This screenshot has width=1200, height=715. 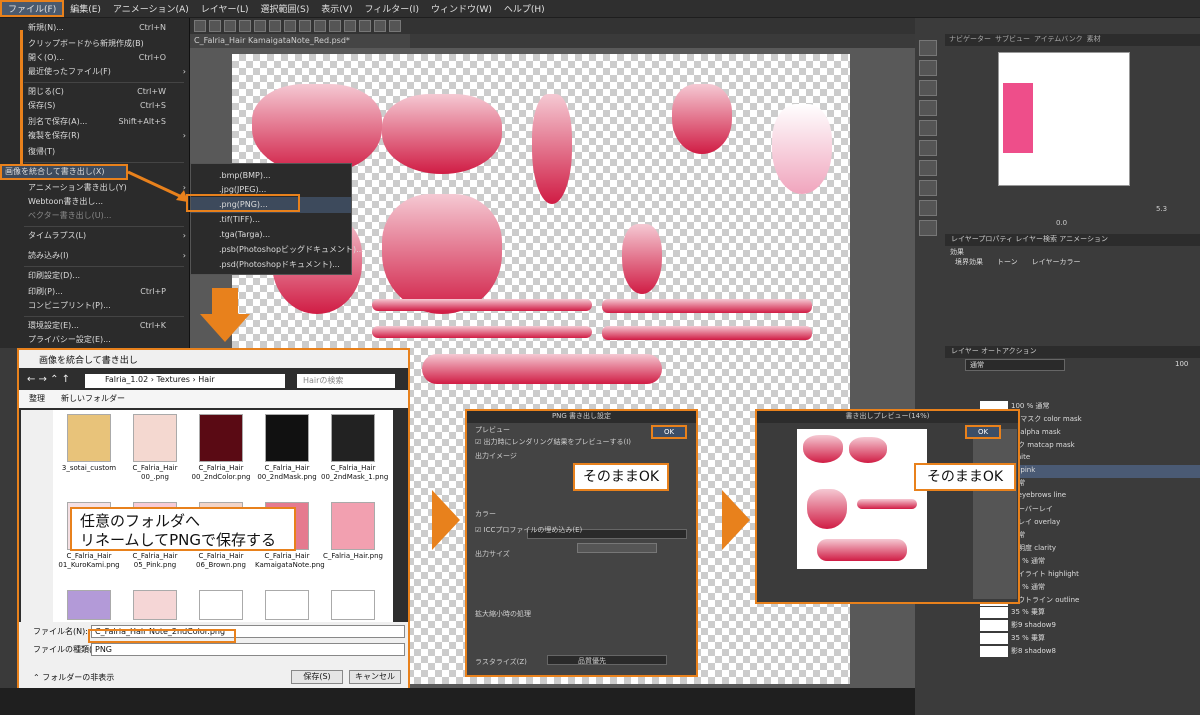 I want to click on border-effect-button: 境界効果, so click(x=969, y=263).